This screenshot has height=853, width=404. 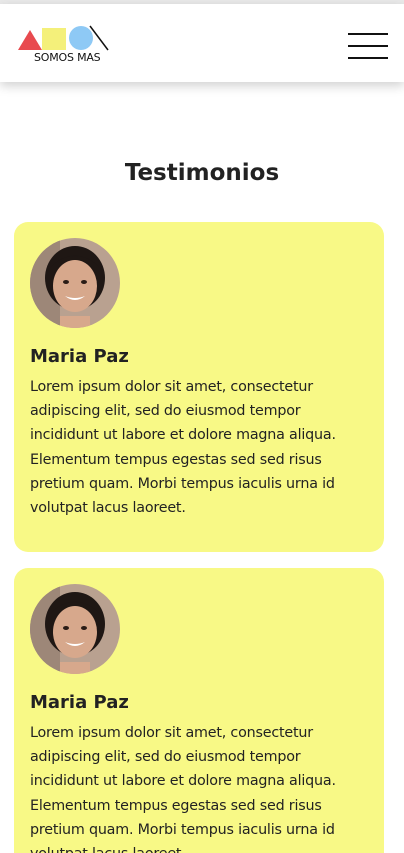 I want to click on section-title: Testimonios, so click(x=202, y=173).